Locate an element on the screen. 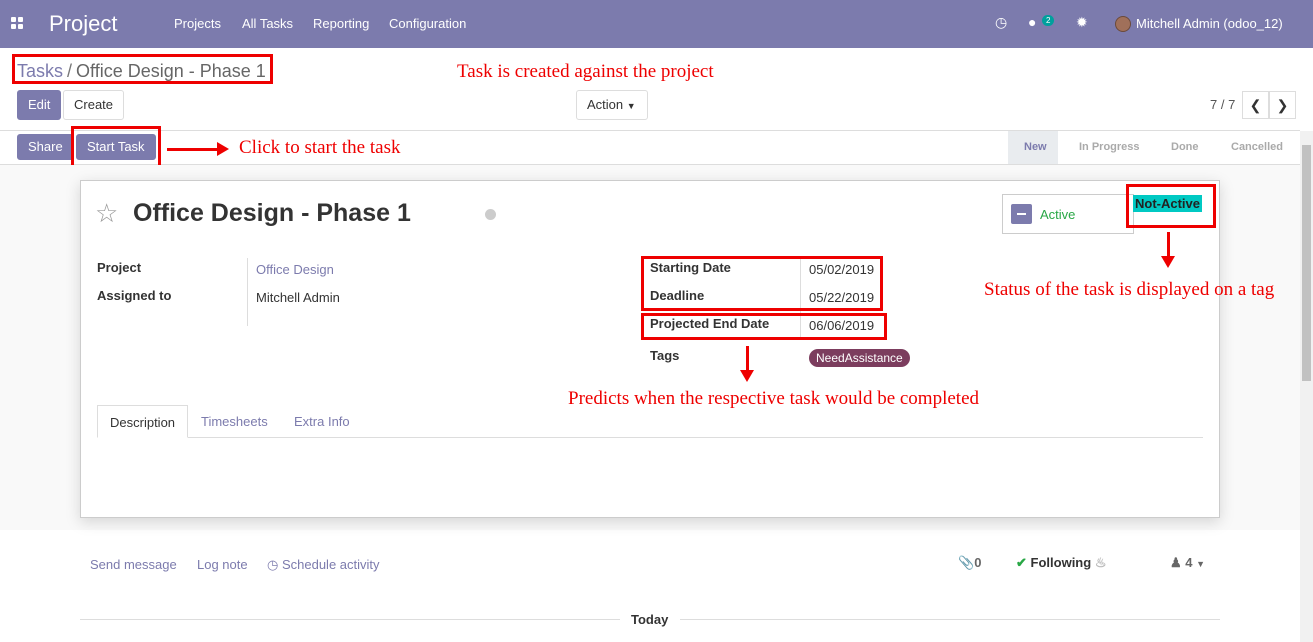 The width and height of the screenshot is (1313, 642). annotation-start: Click to start the task is located at coordinates (320, 147).